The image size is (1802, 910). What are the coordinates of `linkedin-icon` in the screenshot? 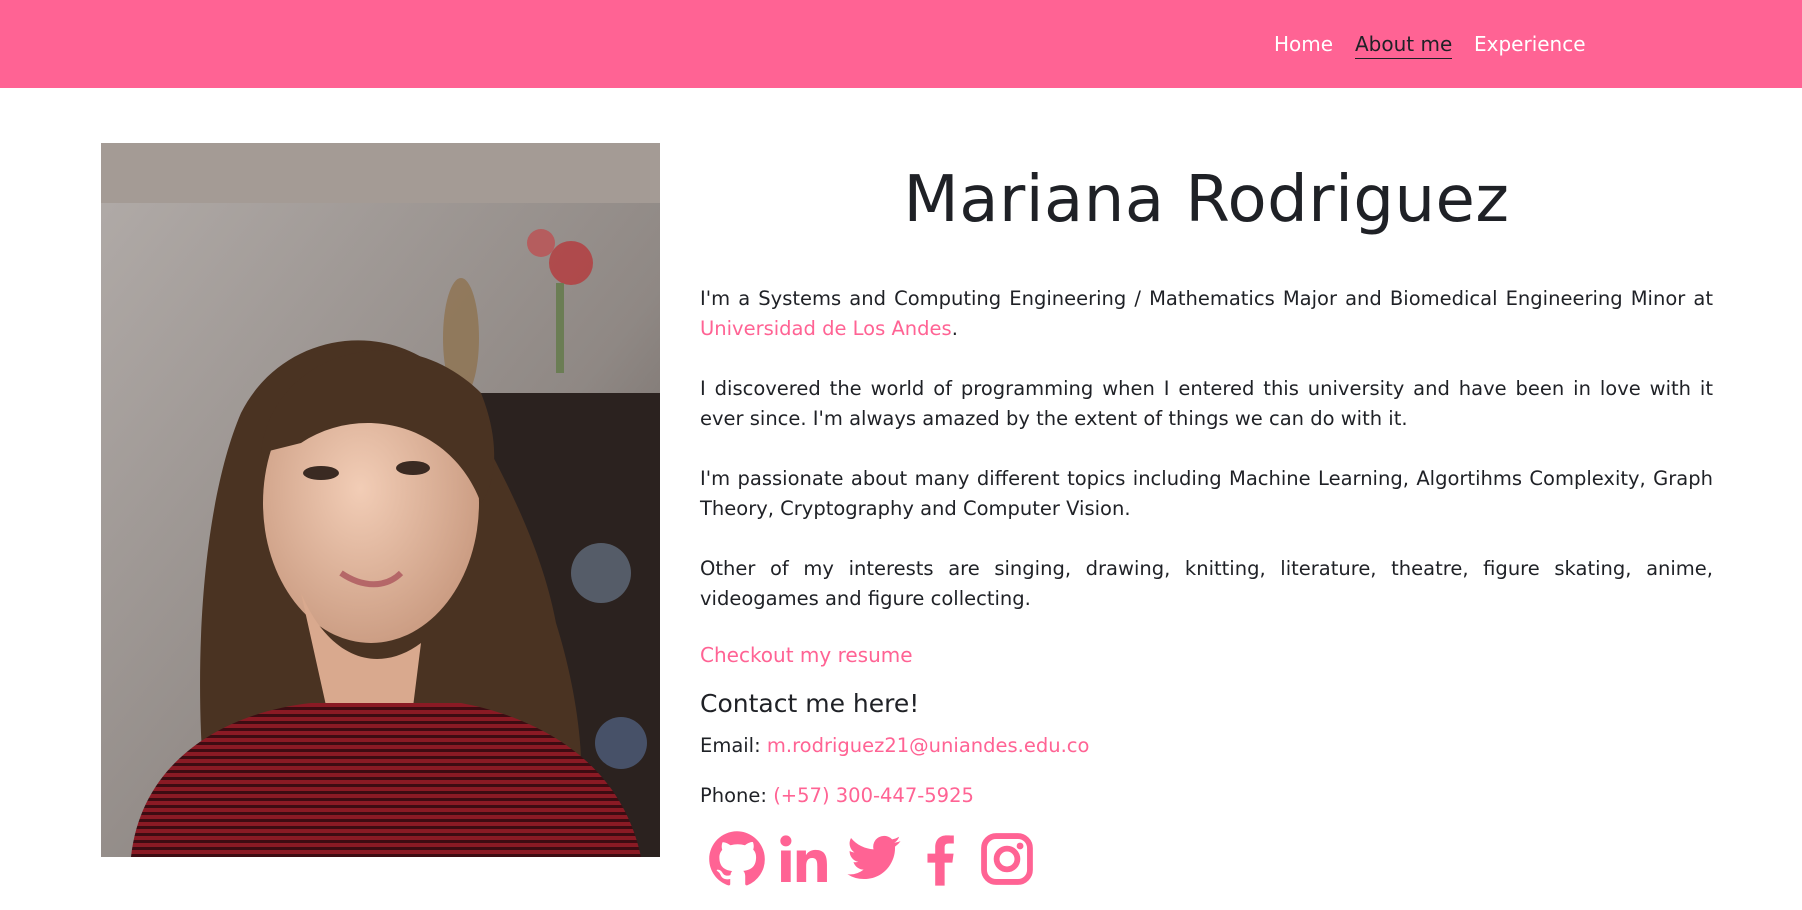 It's located at (804, 861).